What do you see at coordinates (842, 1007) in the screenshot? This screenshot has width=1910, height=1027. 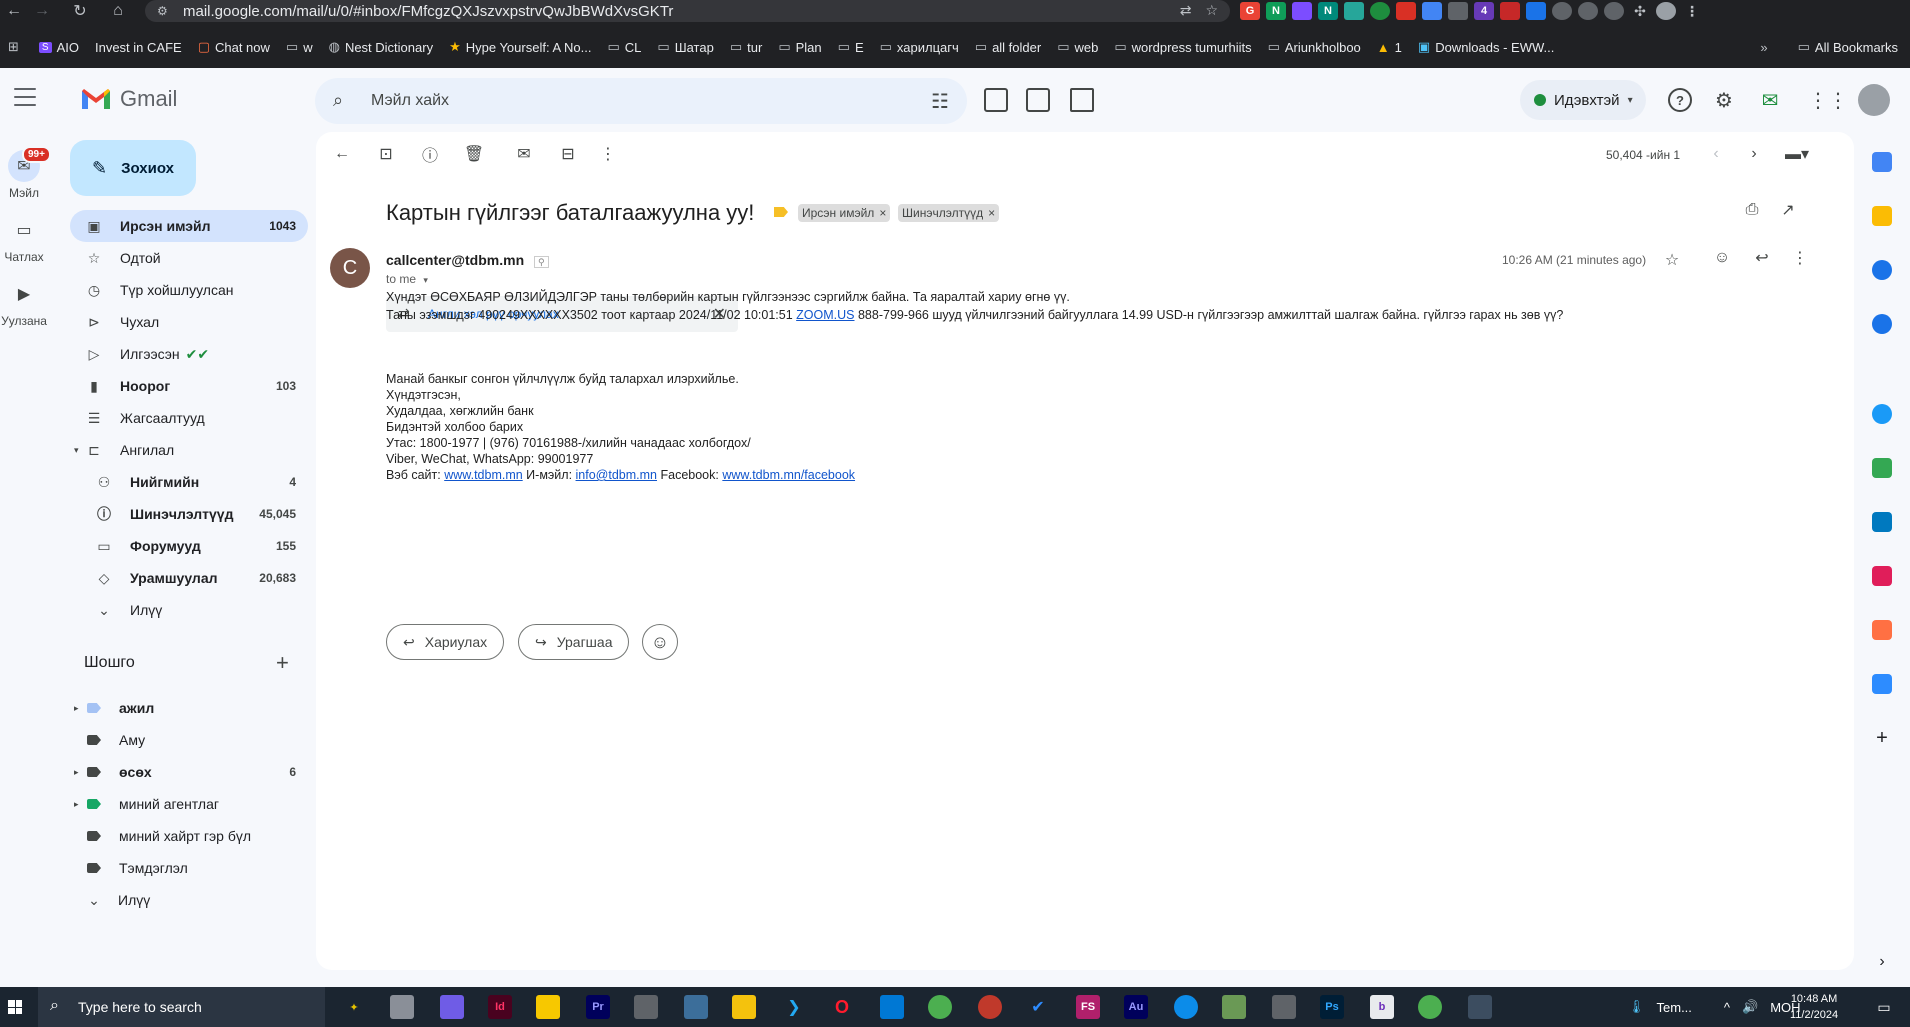 I see `taskbar-opera-icon: O` at bounding box center [842, 1007].